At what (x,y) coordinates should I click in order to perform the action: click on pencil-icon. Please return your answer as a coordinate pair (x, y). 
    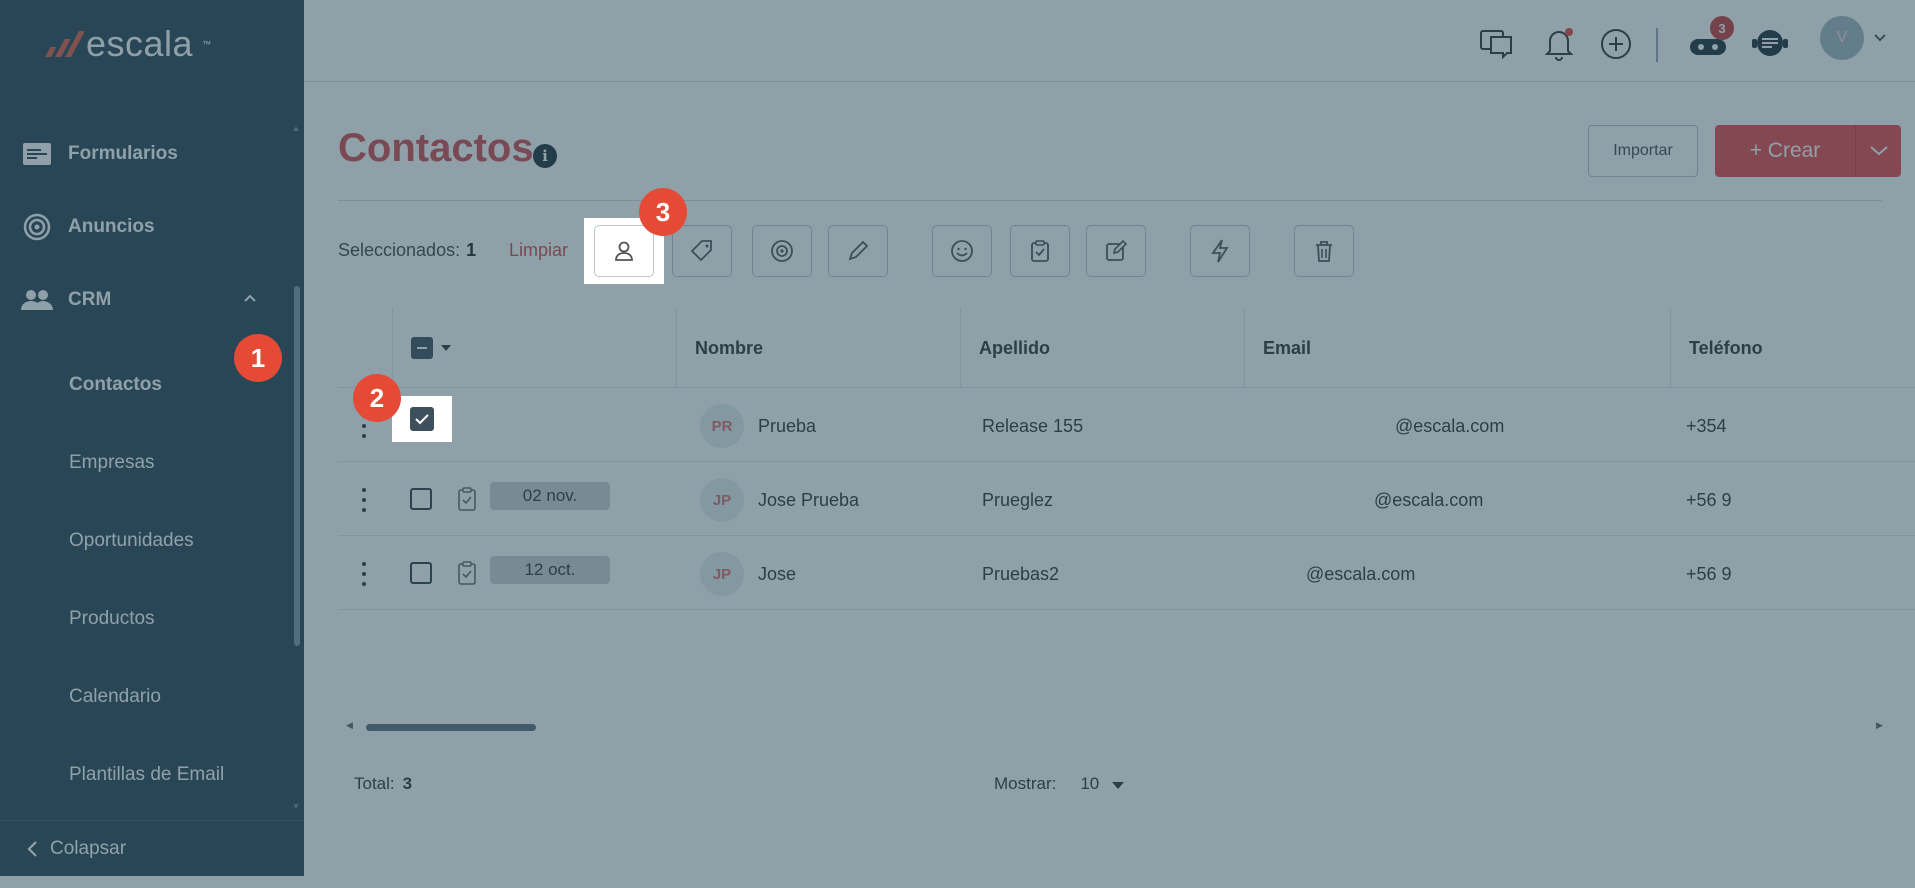
    Looking at the image, I should click on (858, 250).